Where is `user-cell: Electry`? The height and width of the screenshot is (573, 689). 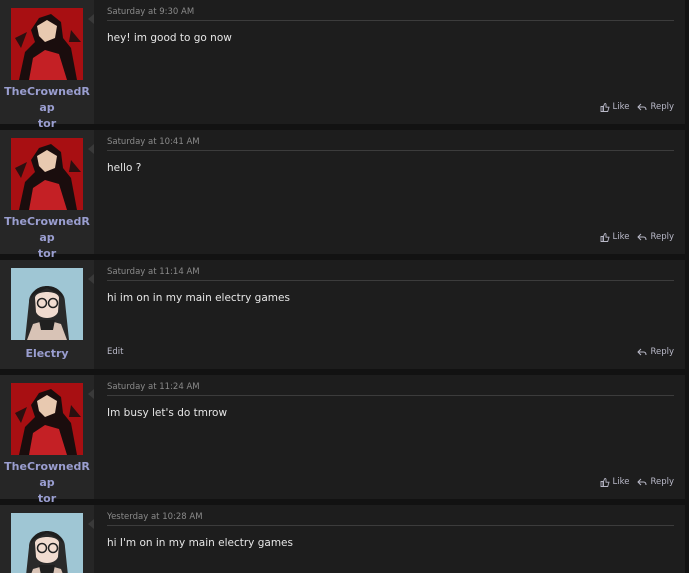 user-cell: Electry is located at coordinates (47, 314).